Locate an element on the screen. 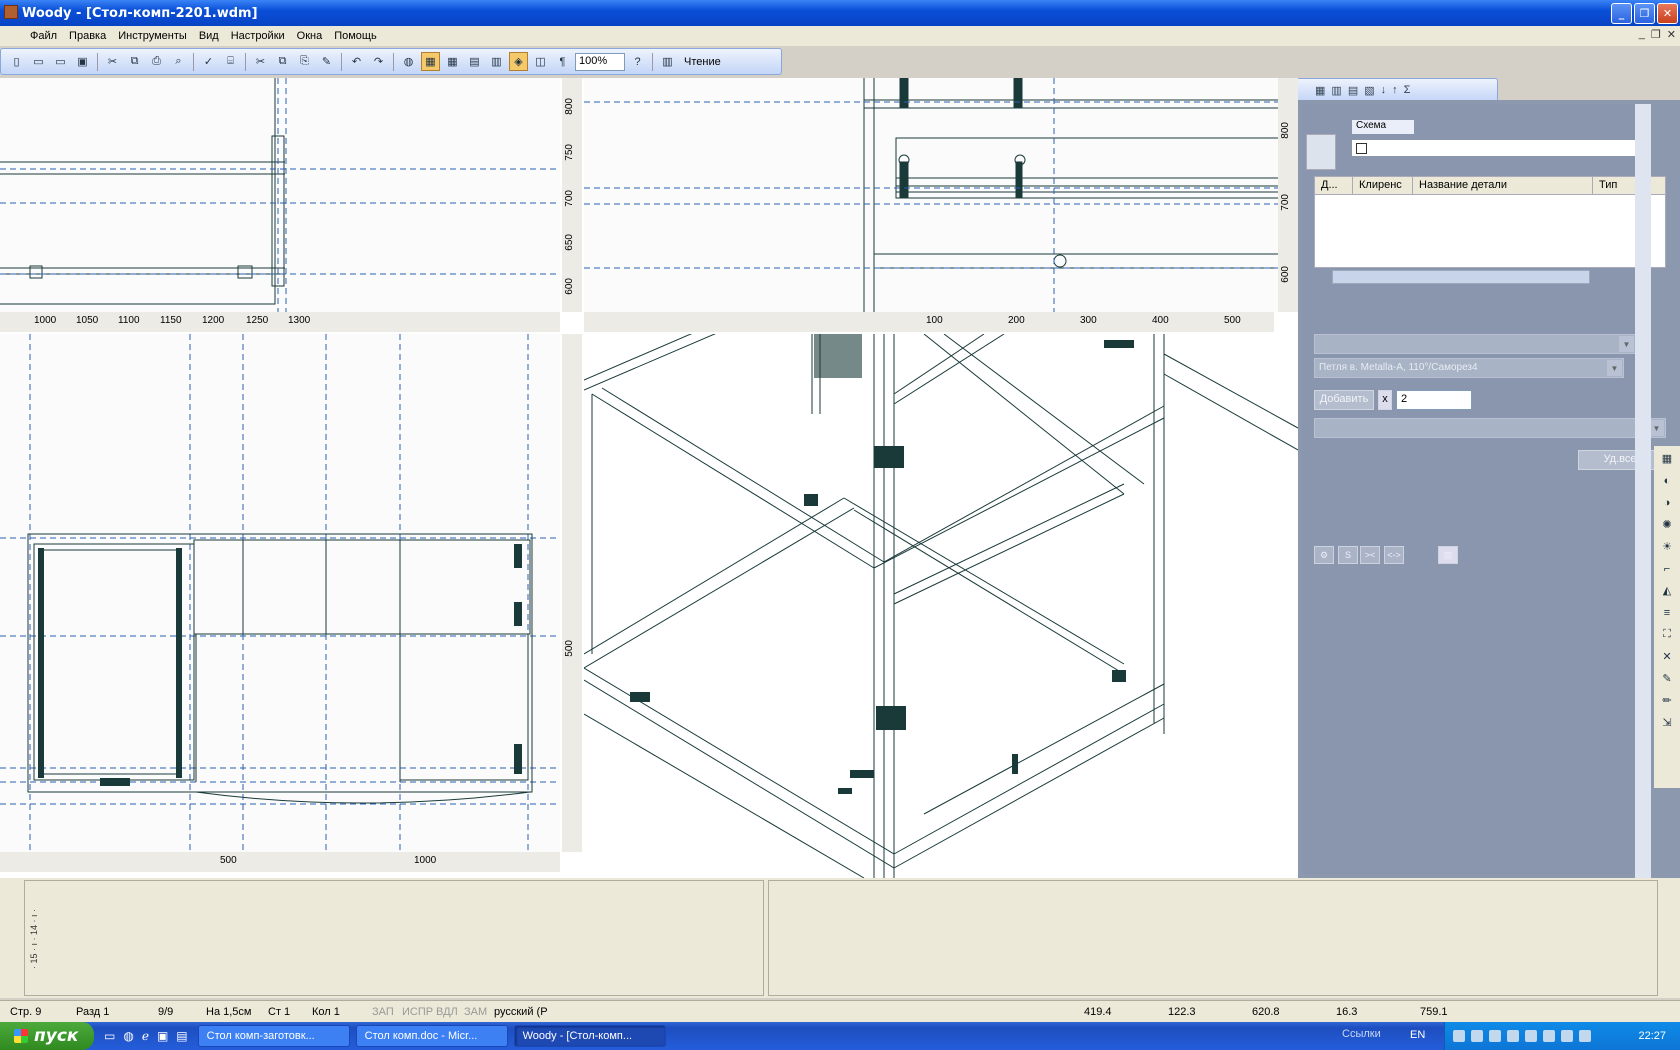 The image size is (1680, 1050). copy-icon: ⧉ is located at coordinates (134, 61).